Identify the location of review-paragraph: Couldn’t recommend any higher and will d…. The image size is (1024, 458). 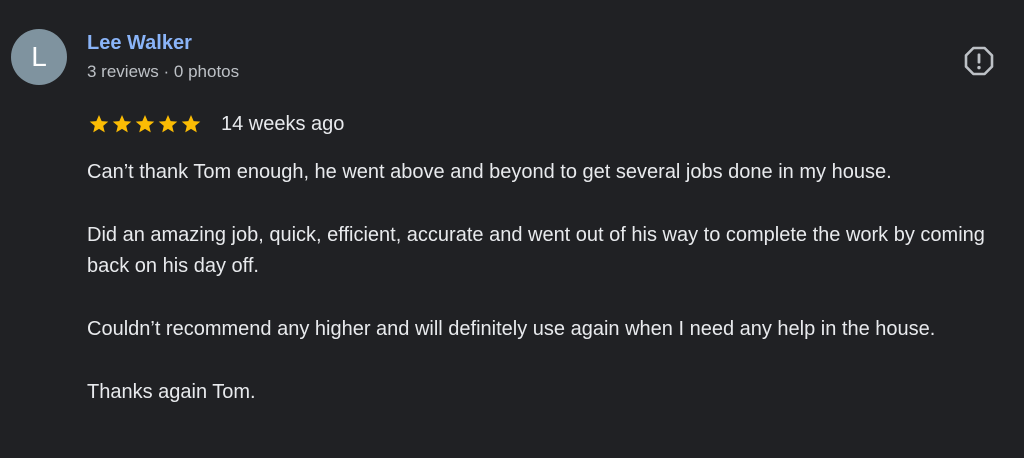
(511, 329).